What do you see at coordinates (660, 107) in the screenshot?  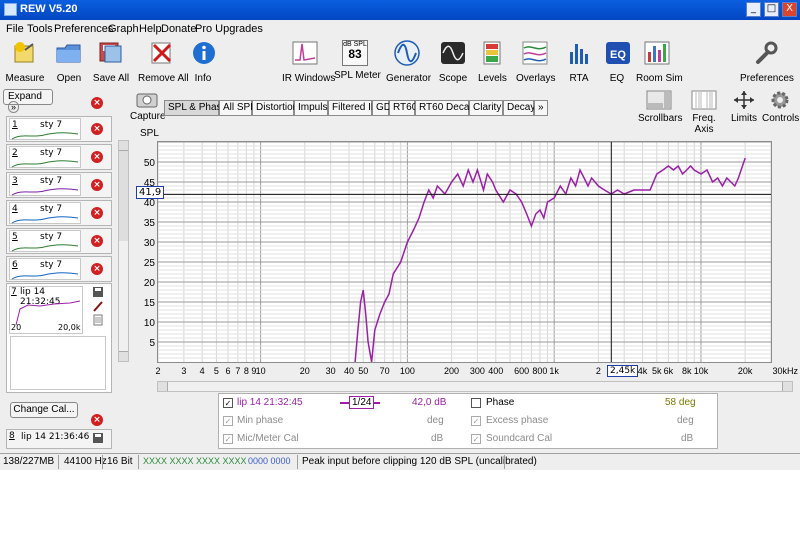 I see `scrollbars-button: Scrollbars` at bounding box center [660, 107].